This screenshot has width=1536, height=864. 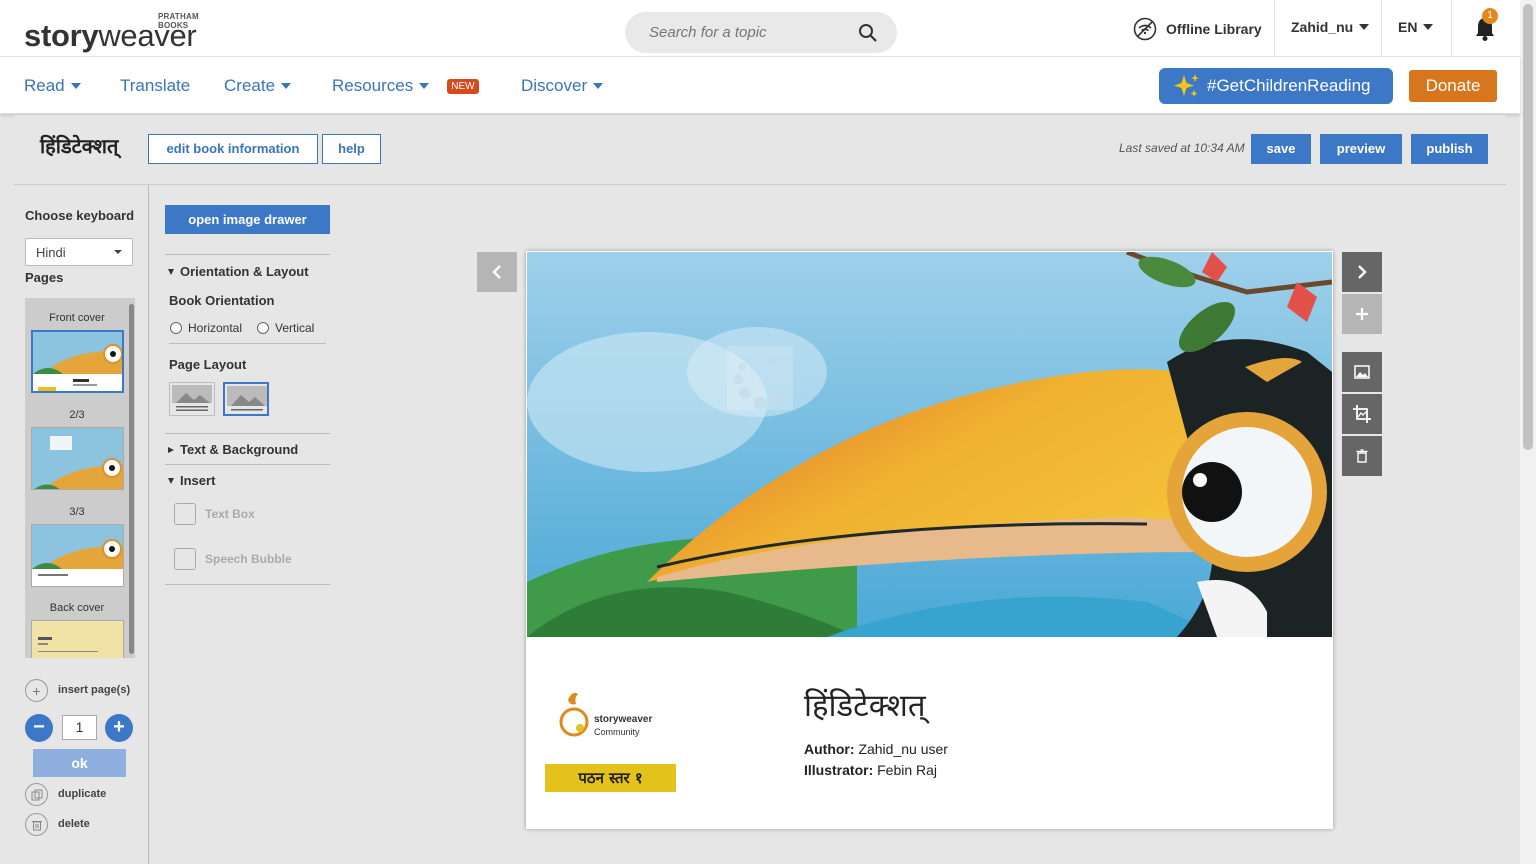 What do you see at coordinates (77, 361) in the screenshot?
I see `page-thumbnail-front-cover` at bounding box center [77, 361].